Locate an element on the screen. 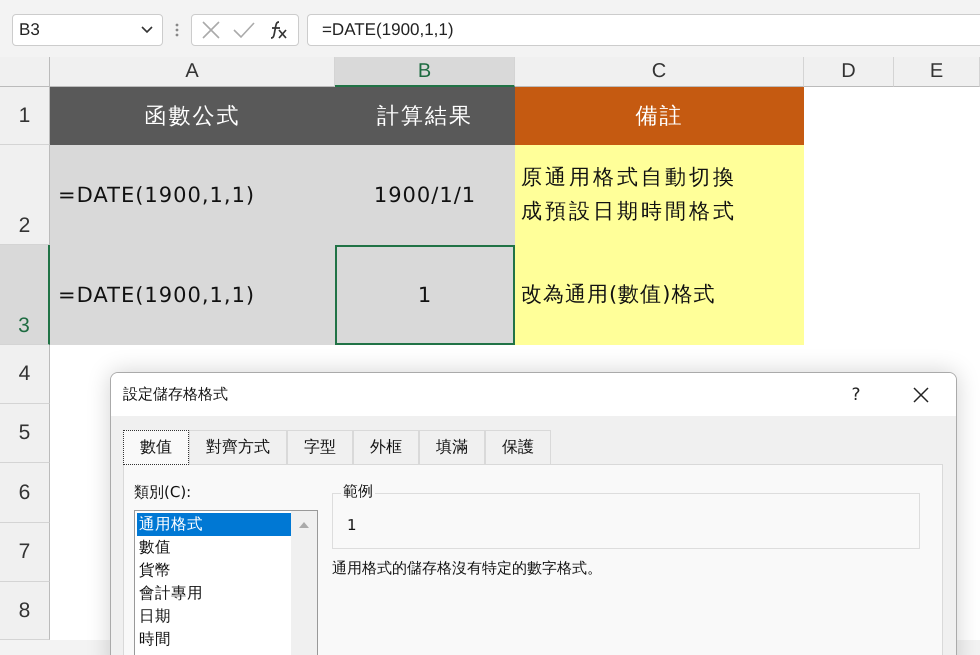 Image resolution: width=980 pixels, height=655 pixels. sample-label: 範例 is located at coordinates (358, 491).